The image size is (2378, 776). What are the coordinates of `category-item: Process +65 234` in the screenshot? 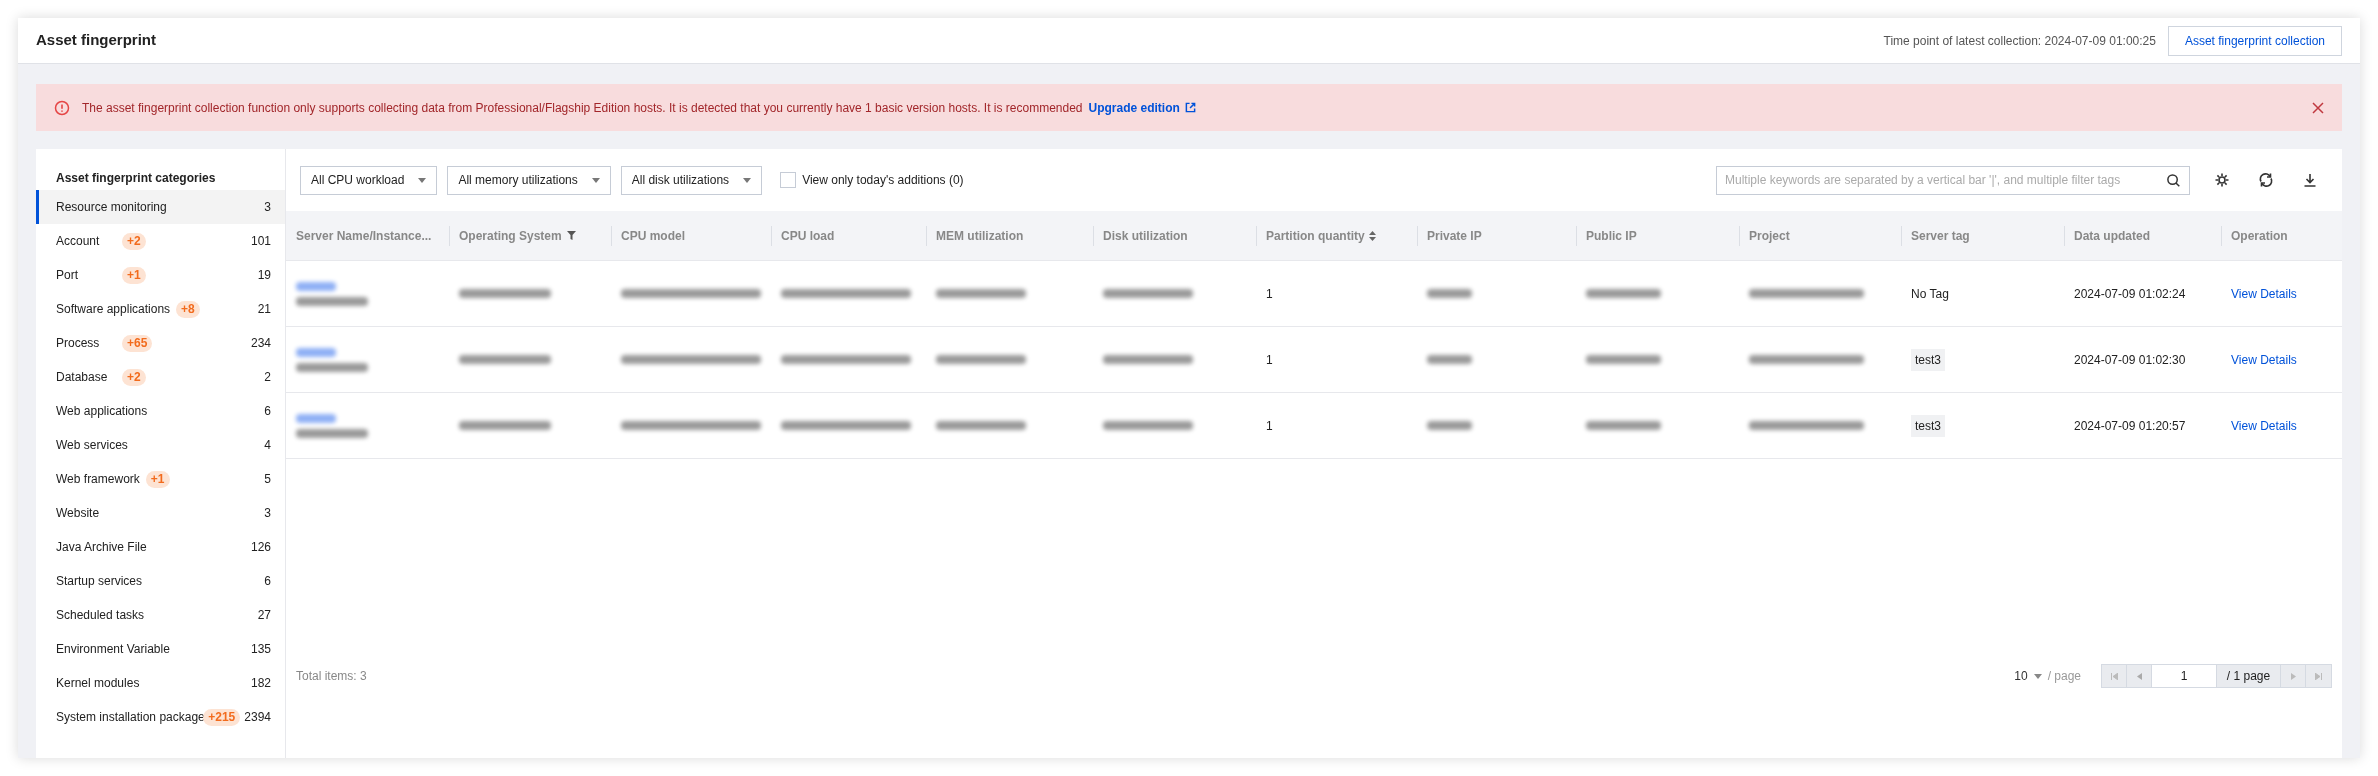 It's located at (160, 343).